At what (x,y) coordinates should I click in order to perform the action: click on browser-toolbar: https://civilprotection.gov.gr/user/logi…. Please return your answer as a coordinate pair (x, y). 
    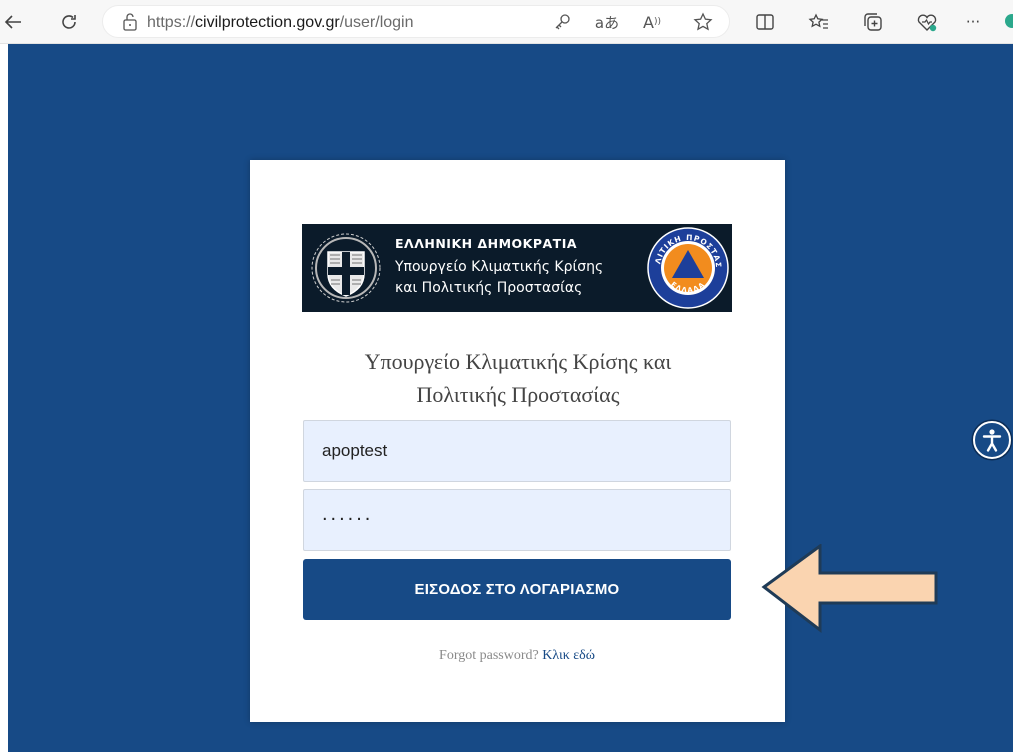
    Looking at the image, I should click on (506, 22).